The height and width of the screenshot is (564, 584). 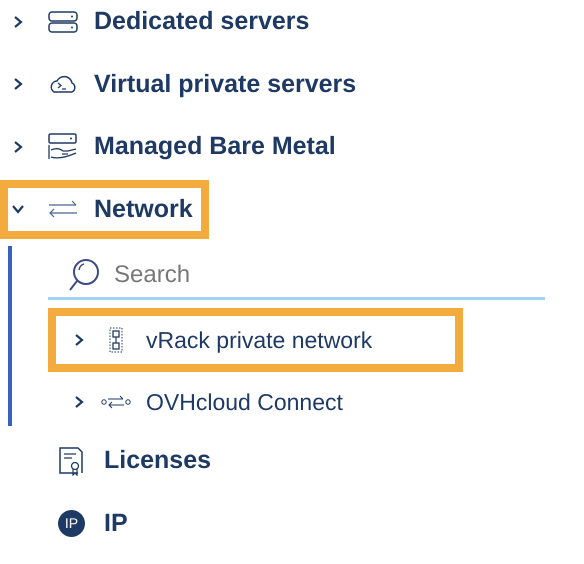 I want to click on server-icon, so click(x=63, y=21).